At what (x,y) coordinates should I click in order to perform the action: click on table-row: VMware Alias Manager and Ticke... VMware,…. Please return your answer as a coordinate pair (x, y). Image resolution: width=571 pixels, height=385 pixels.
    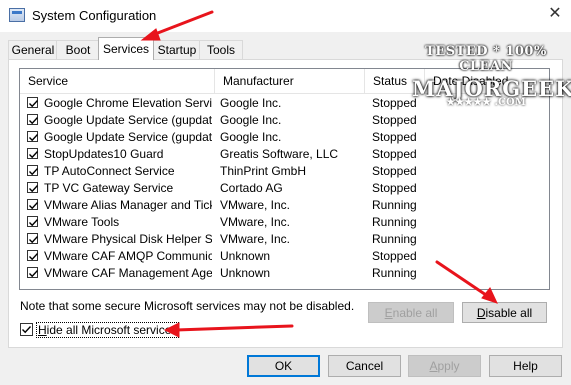
    Looking at the image, I should click on (284, 205).